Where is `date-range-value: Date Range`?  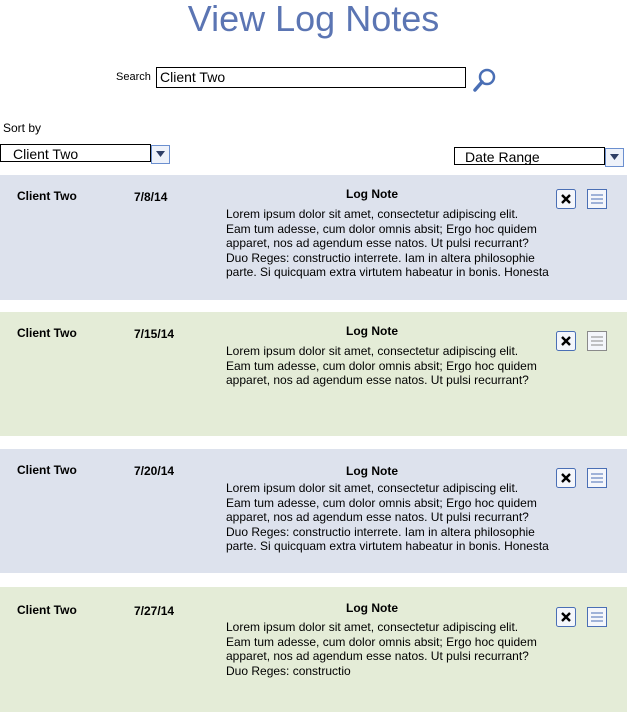
date-range-value: Date Range is located at coordinates (502, 157).